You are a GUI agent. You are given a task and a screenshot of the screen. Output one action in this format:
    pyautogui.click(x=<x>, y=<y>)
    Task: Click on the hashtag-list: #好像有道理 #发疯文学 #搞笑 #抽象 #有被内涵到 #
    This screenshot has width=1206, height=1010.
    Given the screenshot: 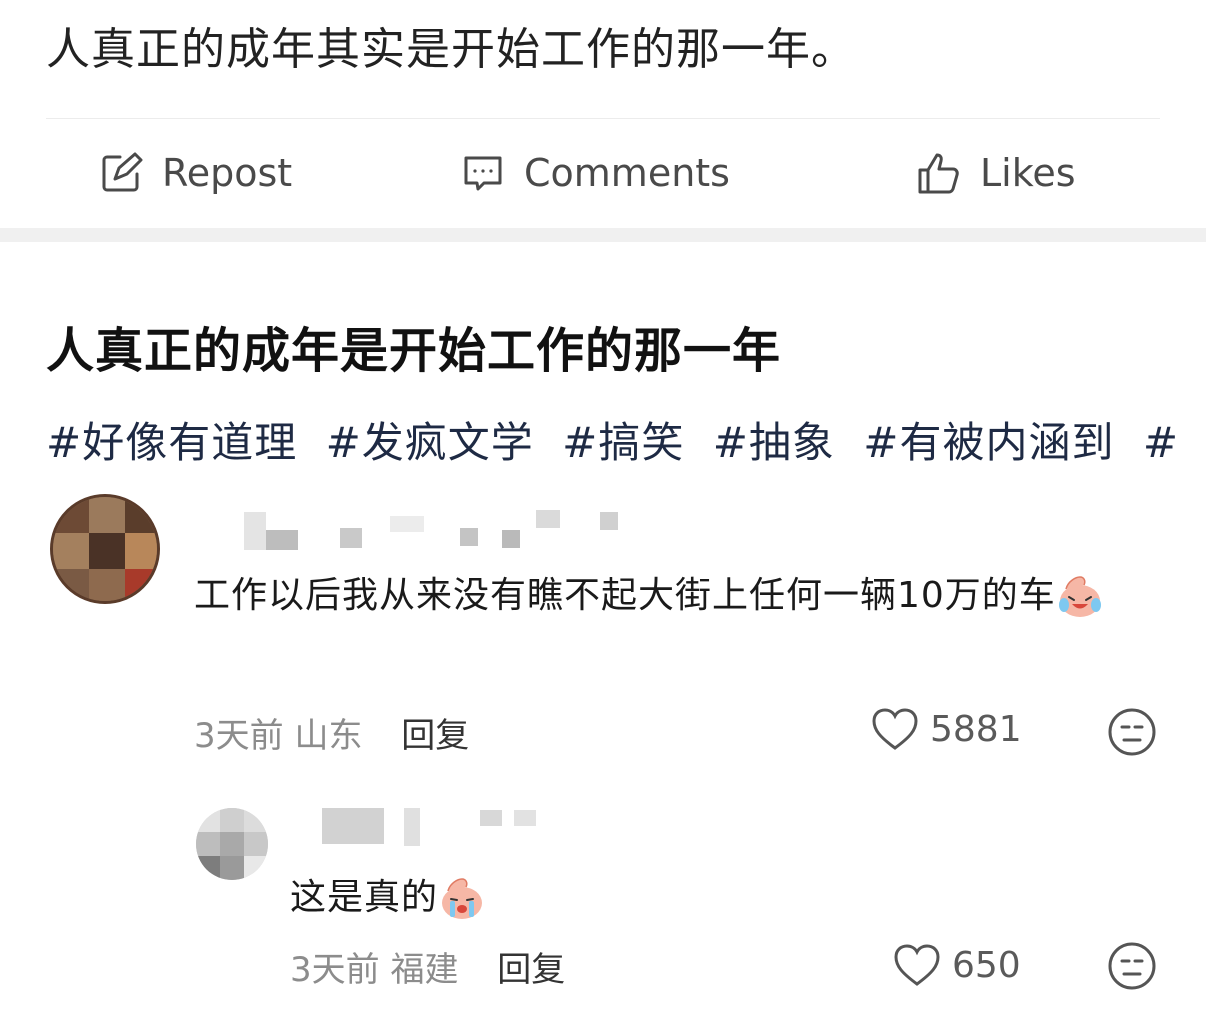 What is the action you would take?
    pyautogui.click(x=619, y=443)
    